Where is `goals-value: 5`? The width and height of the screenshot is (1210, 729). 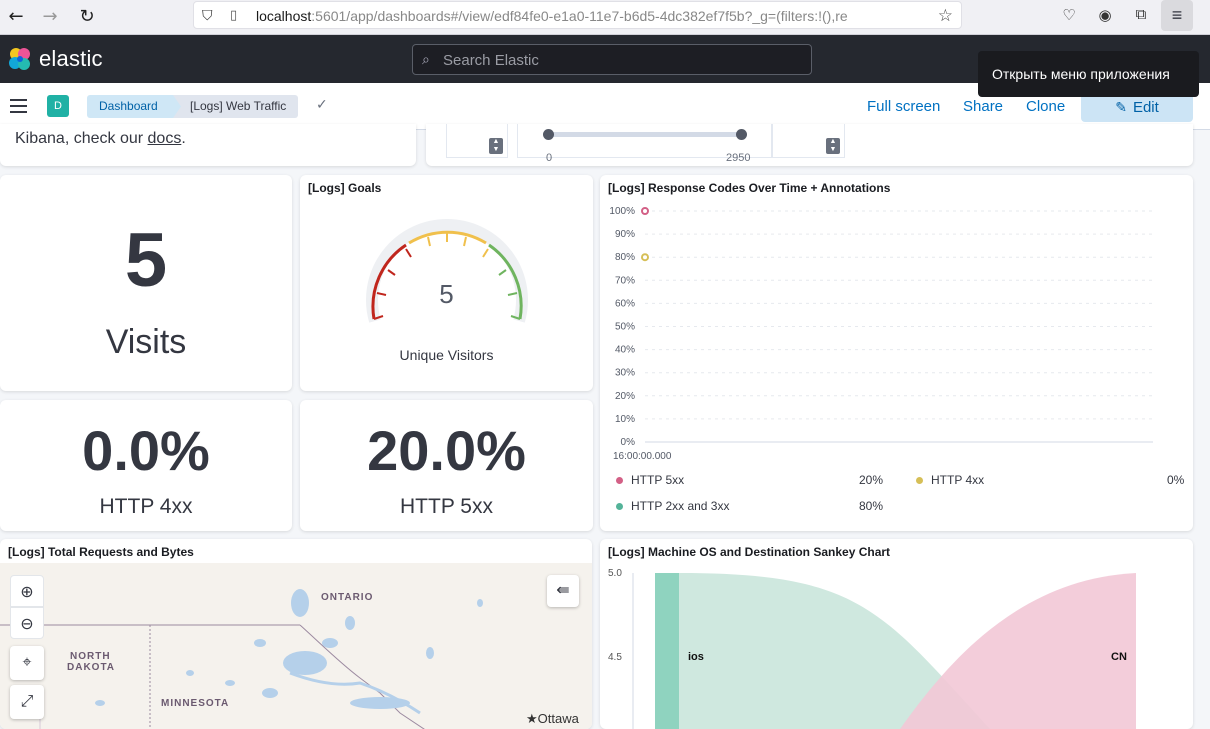 goals-value: 5 is located at coordinates (446, 294).